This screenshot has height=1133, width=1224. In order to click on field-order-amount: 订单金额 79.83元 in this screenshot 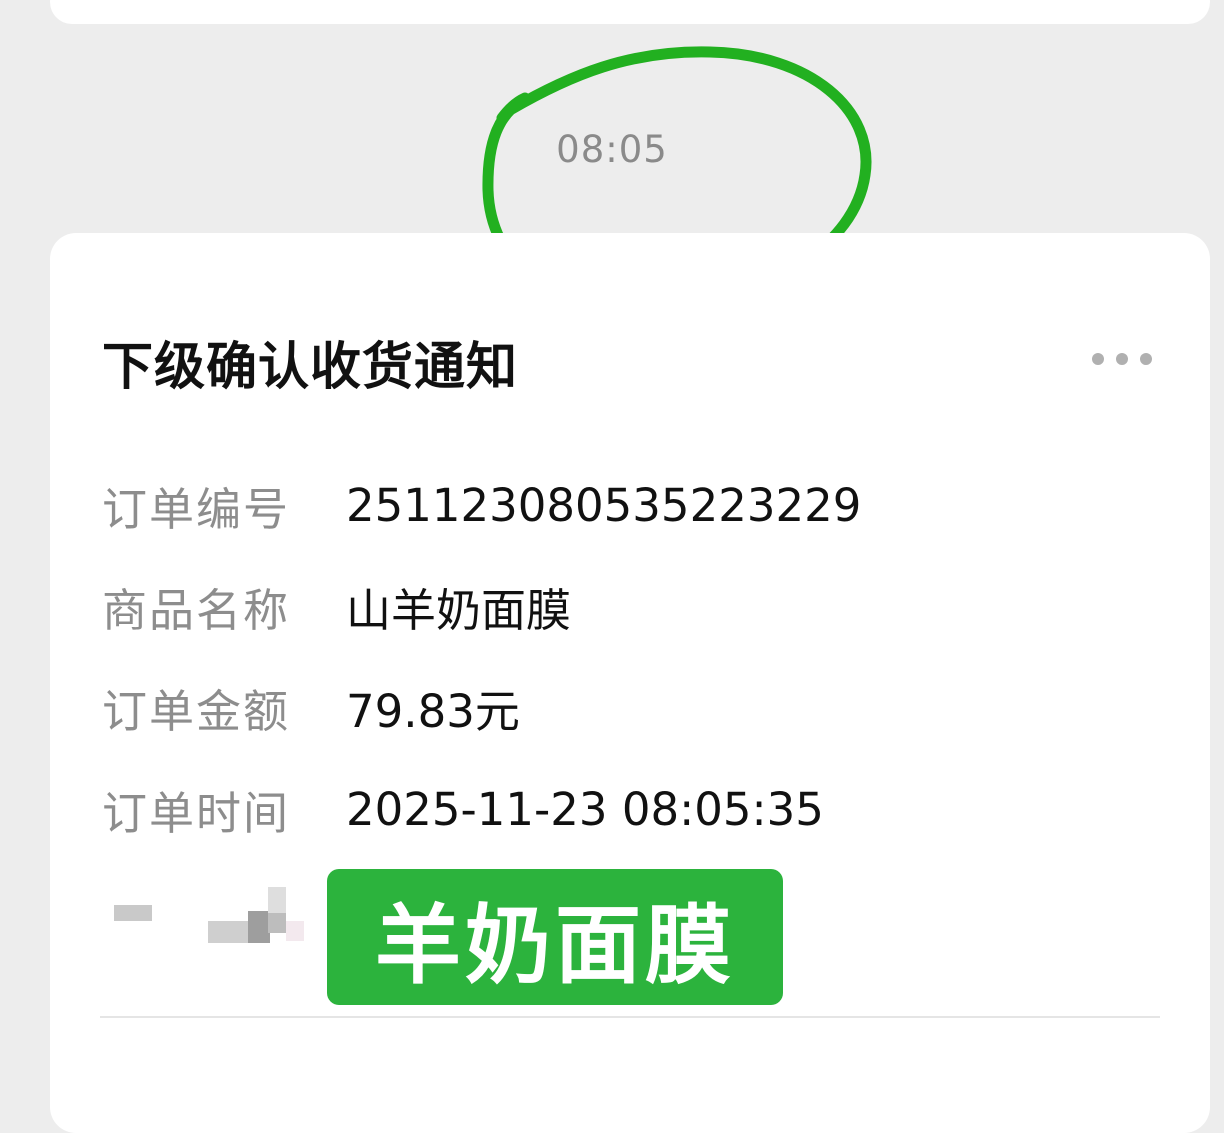, I will do `click(311, 707)`.